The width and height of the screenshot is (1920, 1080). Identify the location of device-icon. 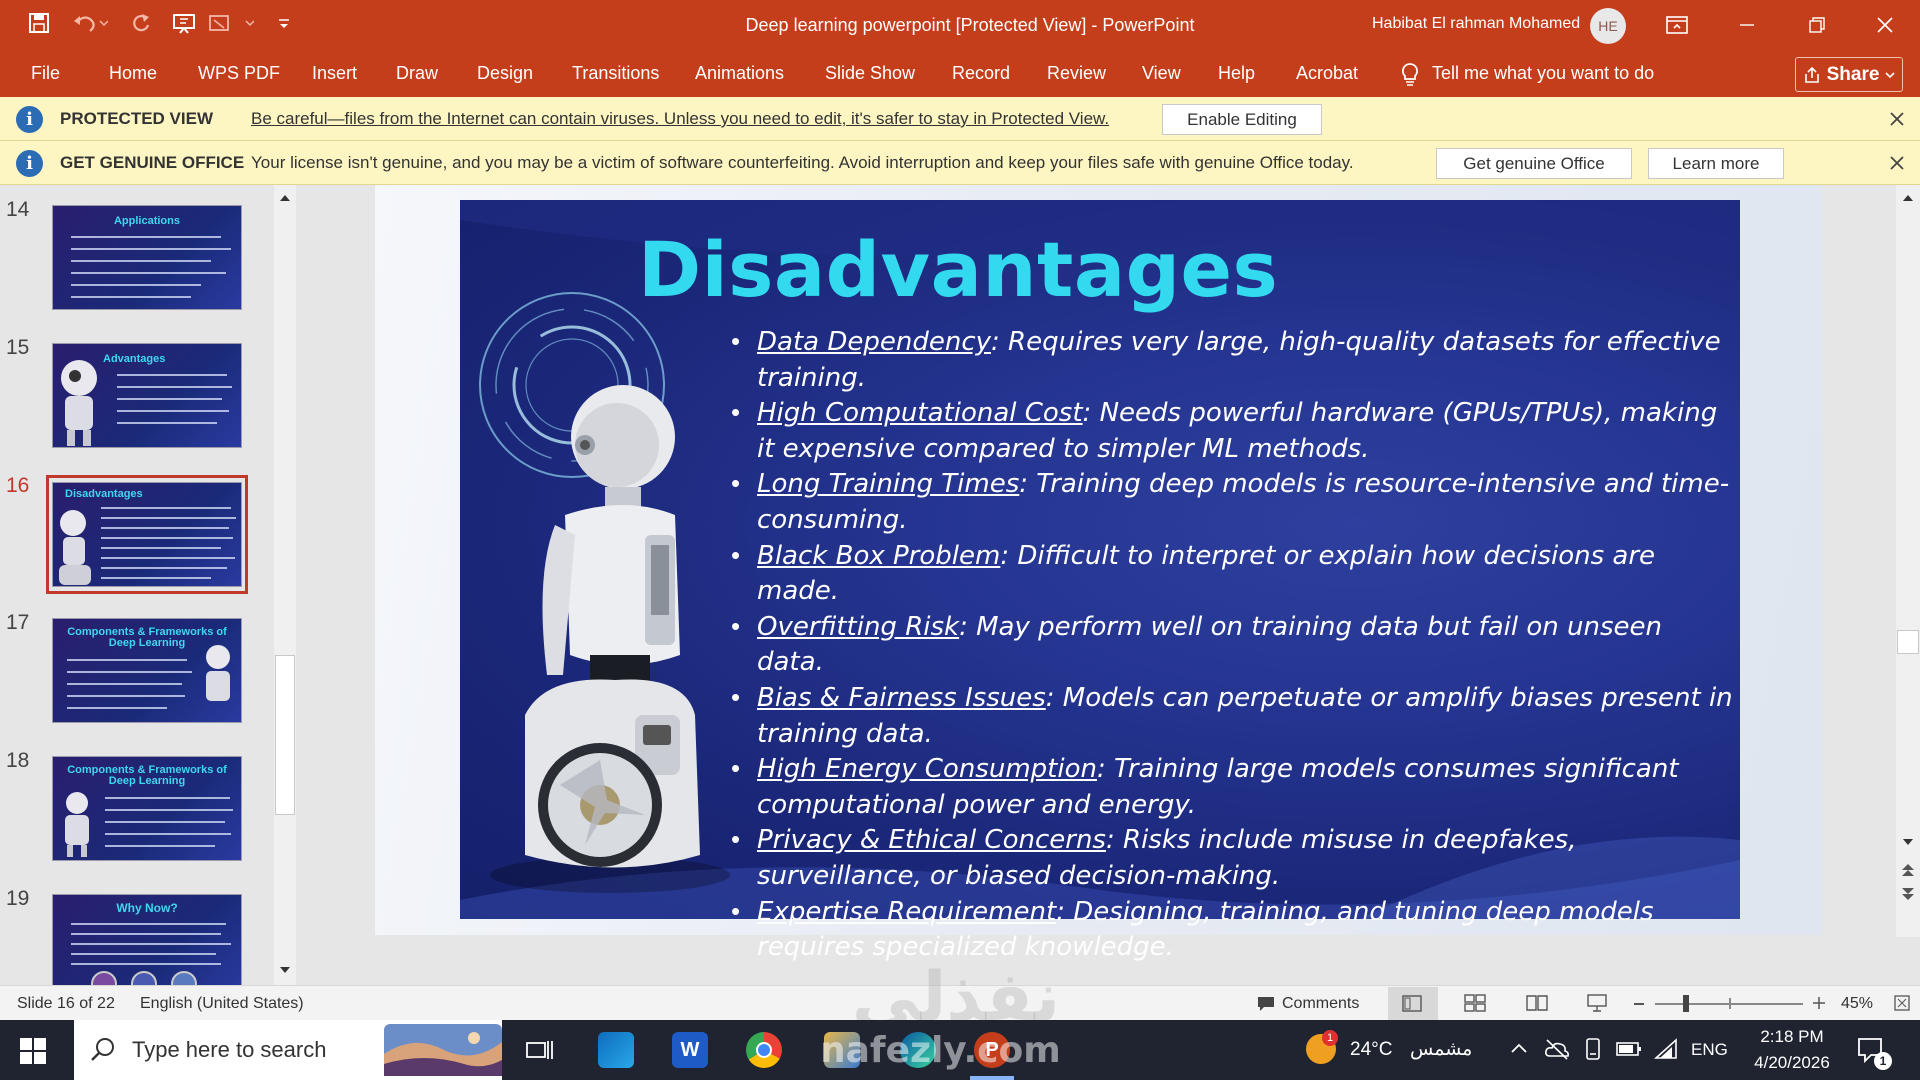
(1593, 1049).